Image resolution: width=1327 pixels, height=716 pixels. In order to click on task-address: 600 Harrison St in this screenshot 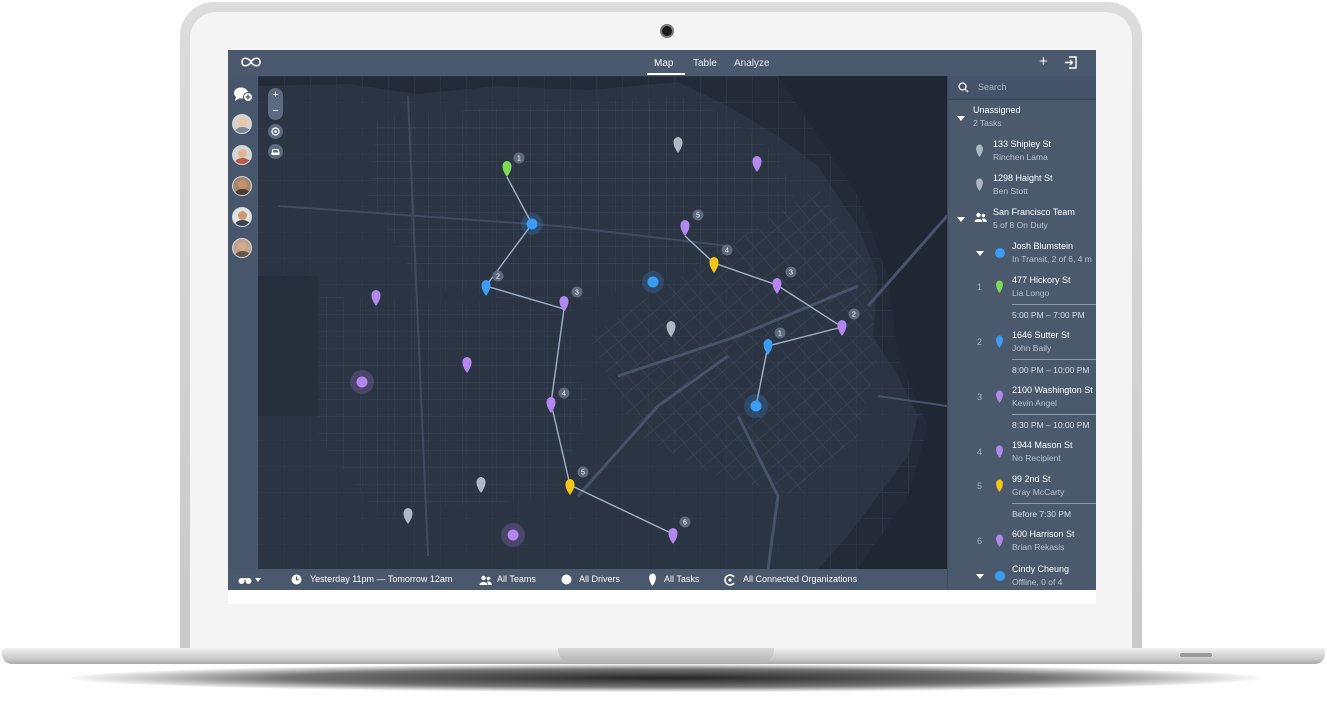, I will do `click(1043, 534)`.